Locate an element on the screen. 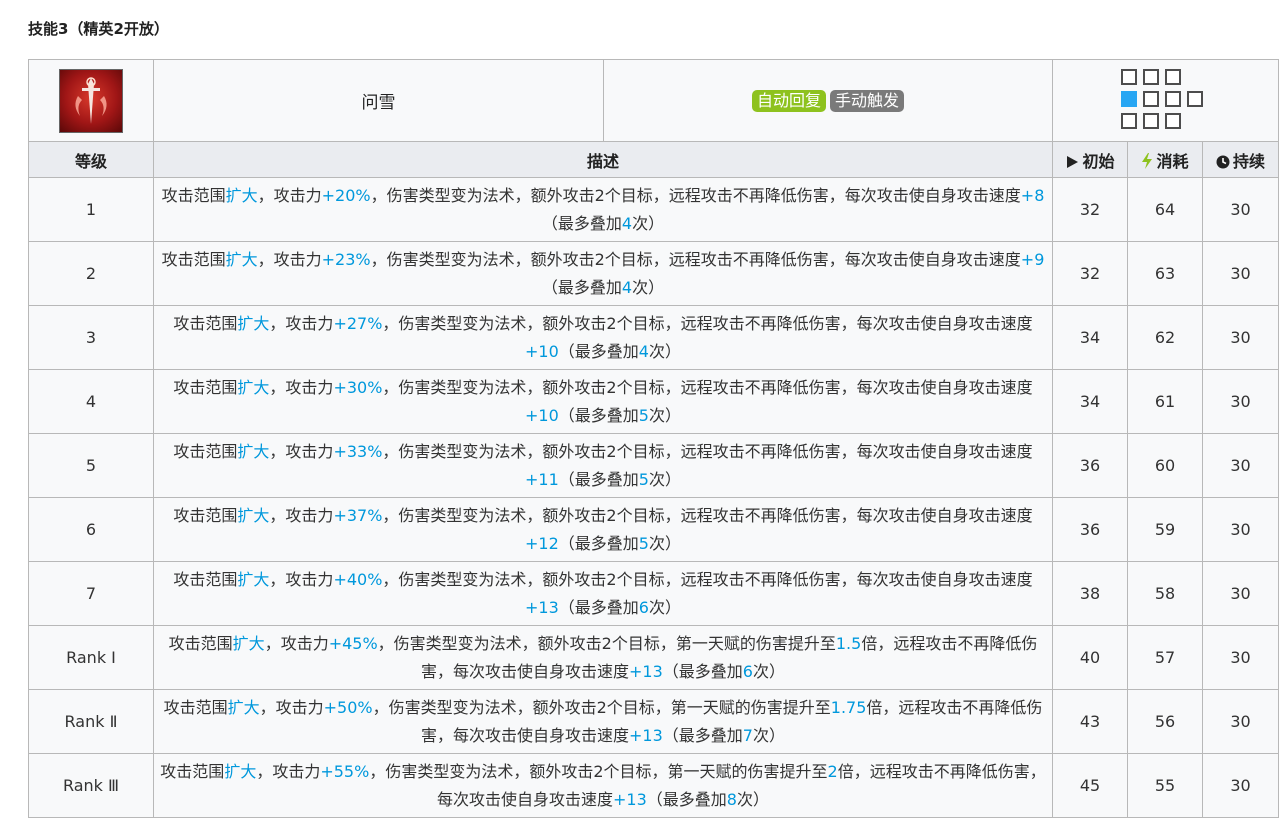  level-cell: 6 is located at coordinates (91, 529).